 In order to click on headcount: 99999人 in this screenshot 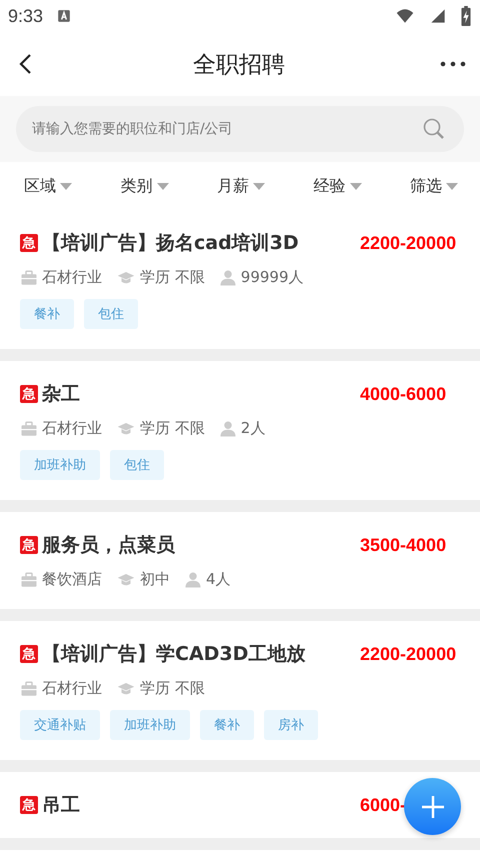, I will do `click(272, 277)`.